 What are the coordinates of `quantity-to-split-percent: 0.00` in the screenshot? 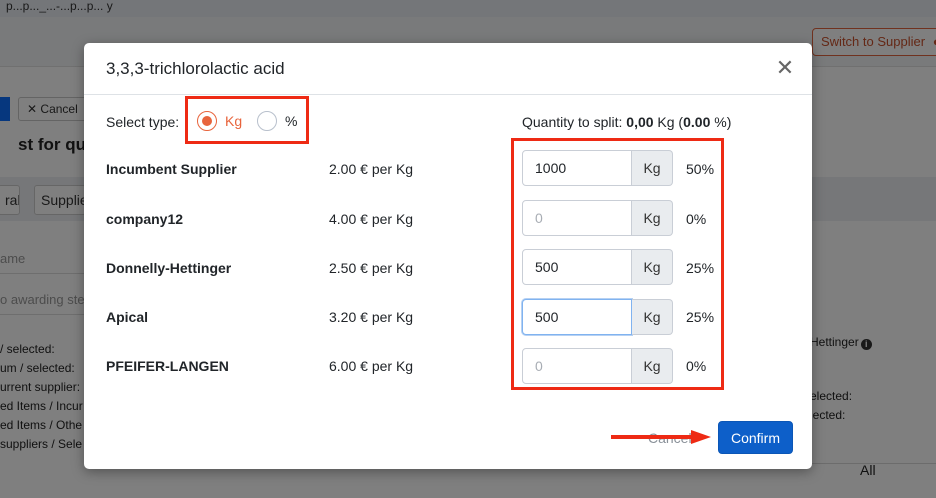 It's located at (697, 122).